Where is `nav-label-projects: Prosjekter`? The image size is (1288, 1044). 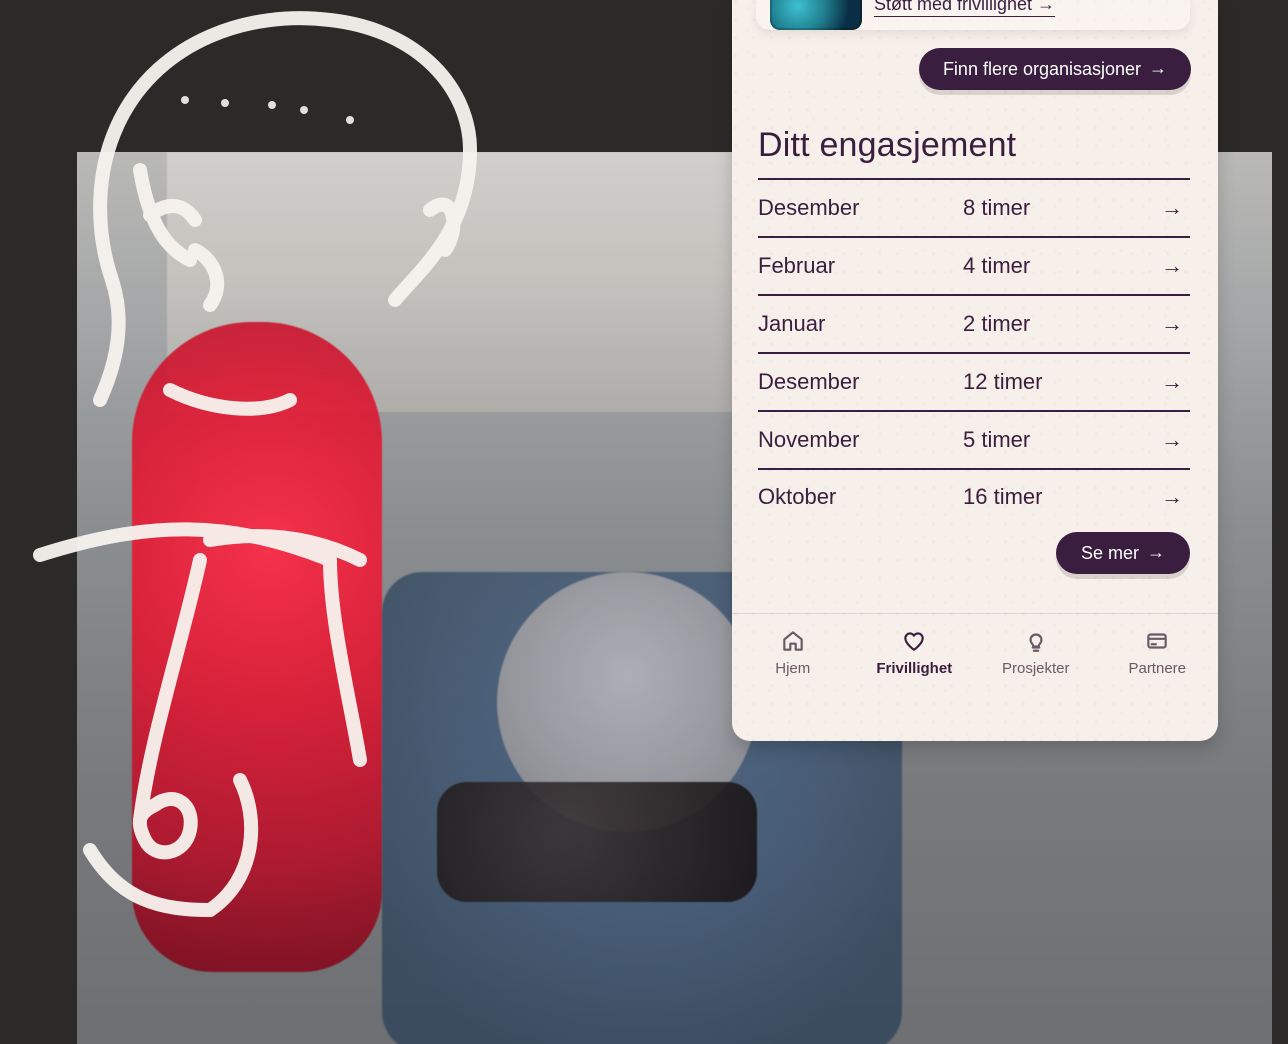 nav-label-projects: Prosjekter is located at coordinates (1035, 668).